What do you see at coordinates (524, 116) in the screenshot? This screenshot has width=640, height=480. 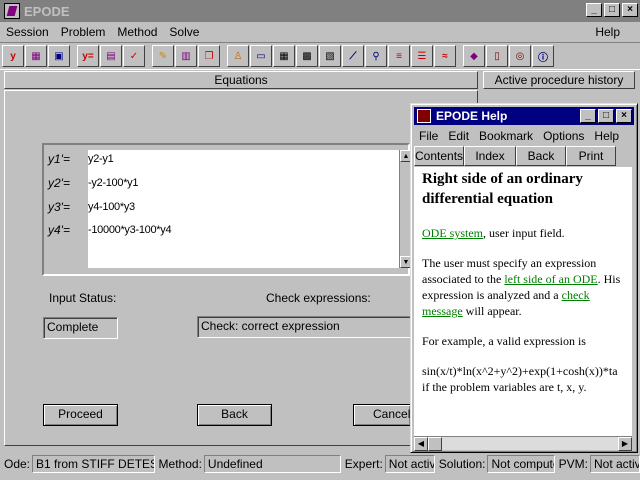 I see `help-titlebar: EPODE Help _ □ ×` at bounding box center [524, 116].